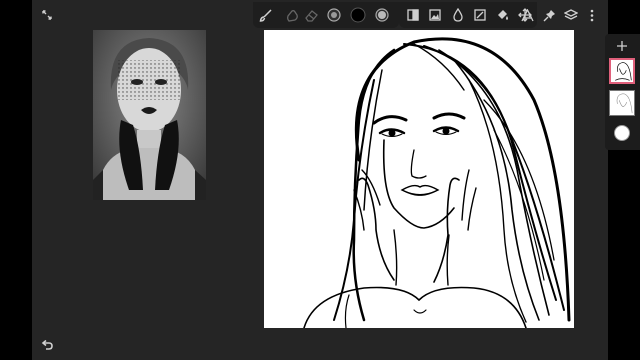  What do you see at coordinates (622, 103) in the screenshot?
I see `layer-thumb-reference` at bounding box center [622, 103].